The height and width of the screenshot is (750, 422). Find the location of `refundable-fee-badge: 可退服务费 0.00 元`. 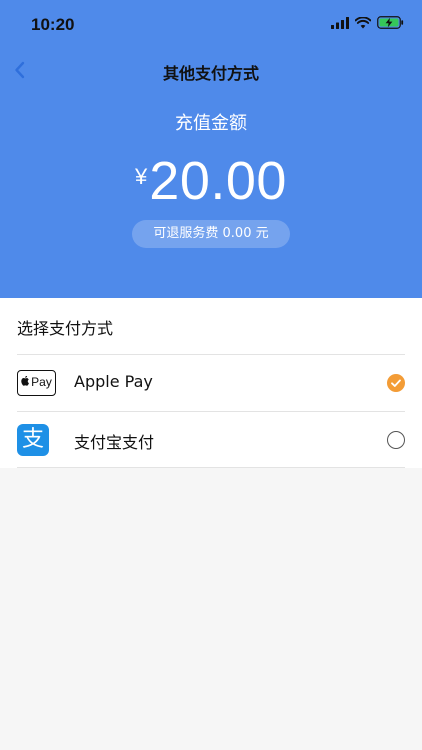

refundable-fee-badge: 可退服务费 0.00 元 is located at coordinates (211, 234).